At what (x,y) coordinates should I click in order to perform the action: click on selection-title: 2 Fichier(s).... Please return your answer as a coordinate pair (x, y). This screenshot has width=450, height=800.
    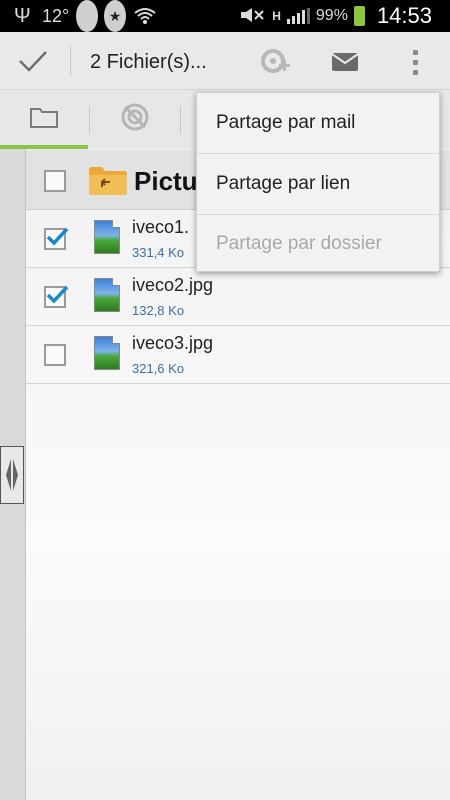
    Looking at the image, I should click on (148, 62).